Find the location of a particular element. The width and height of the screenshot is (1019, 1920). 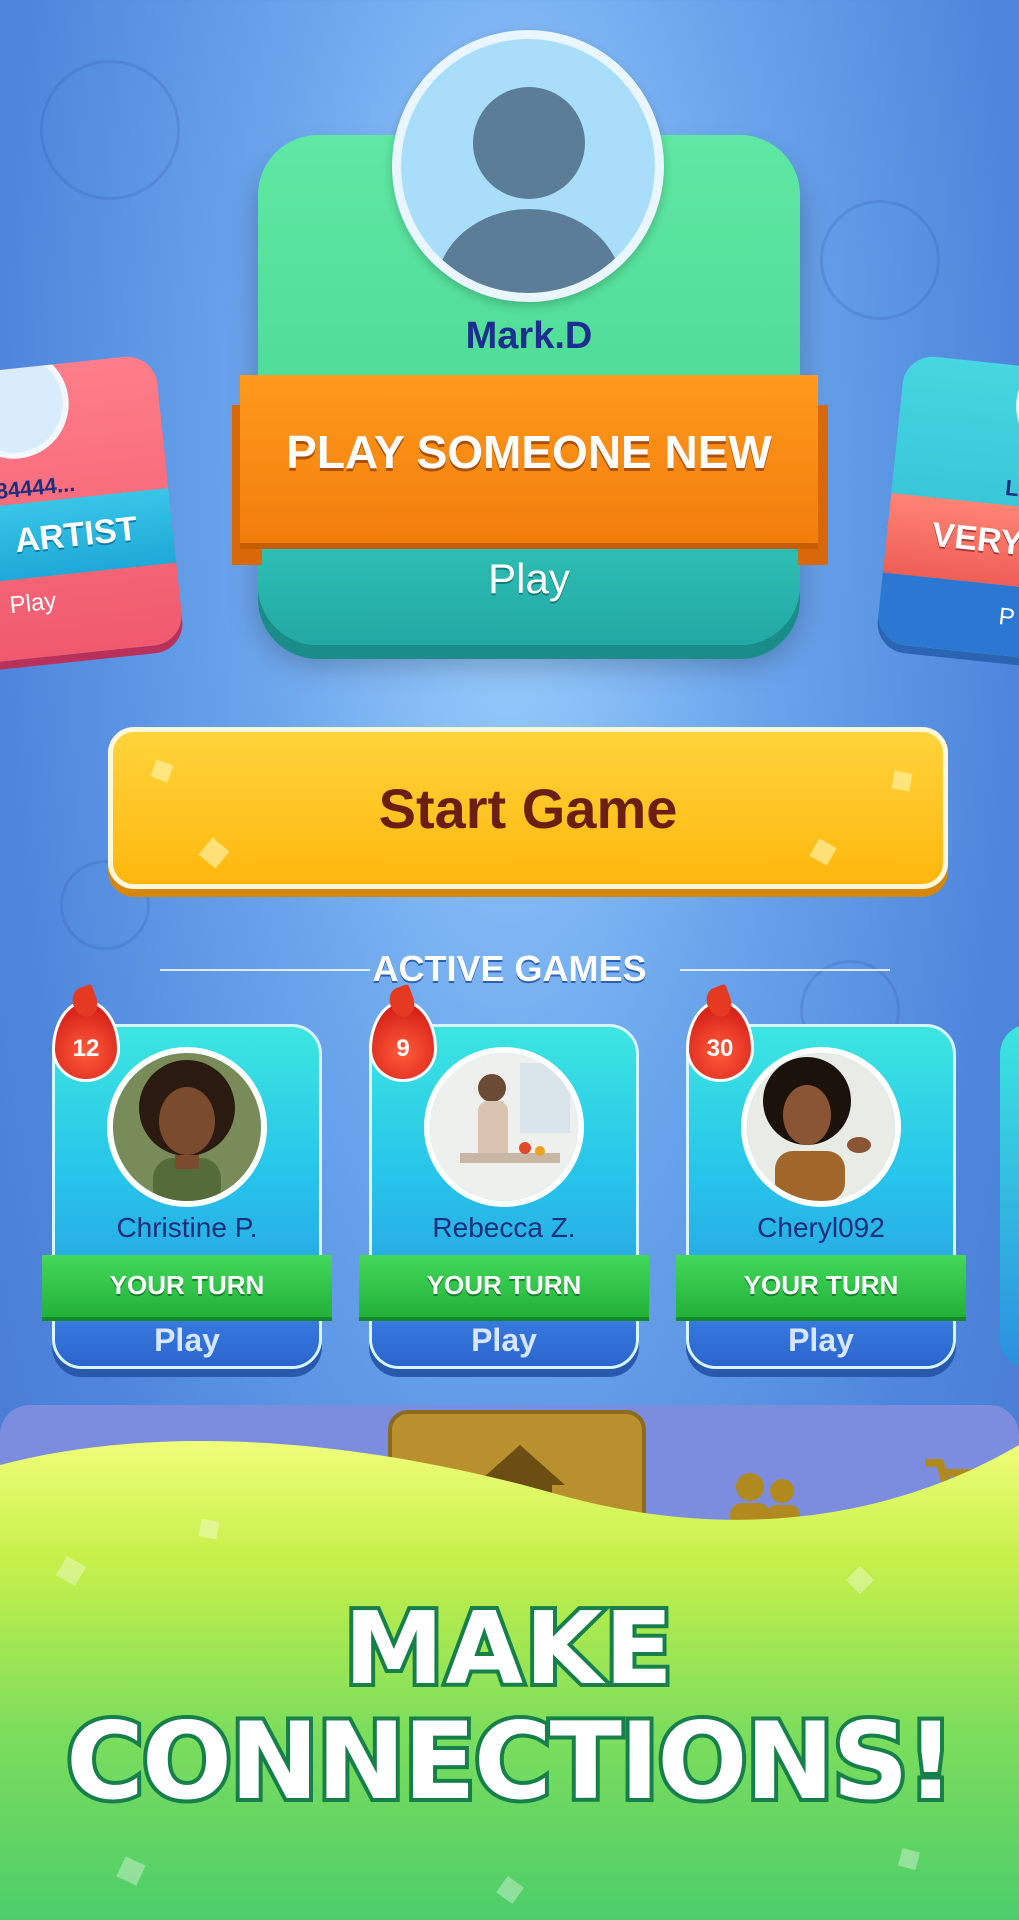

start-game-button: Start Game is located at coordinates (528, 808).